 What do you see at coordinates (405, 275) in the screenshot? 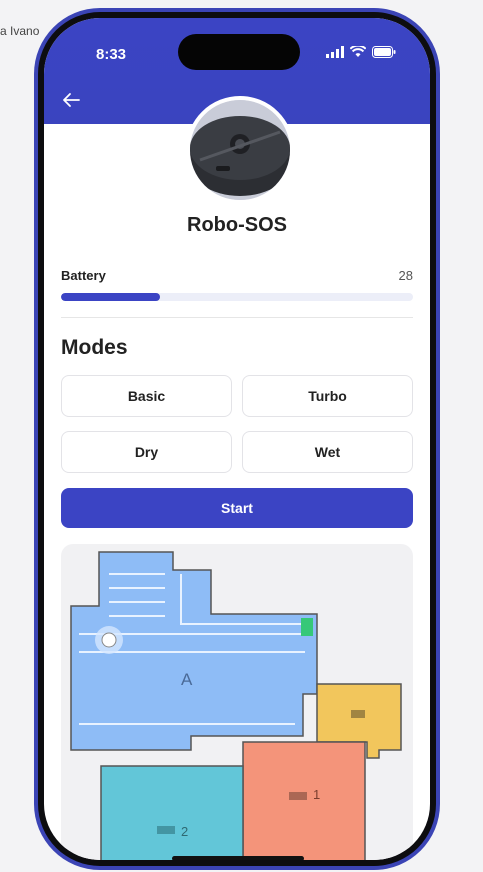
I see `battery-value: 28` at bounding box center [405, 275].